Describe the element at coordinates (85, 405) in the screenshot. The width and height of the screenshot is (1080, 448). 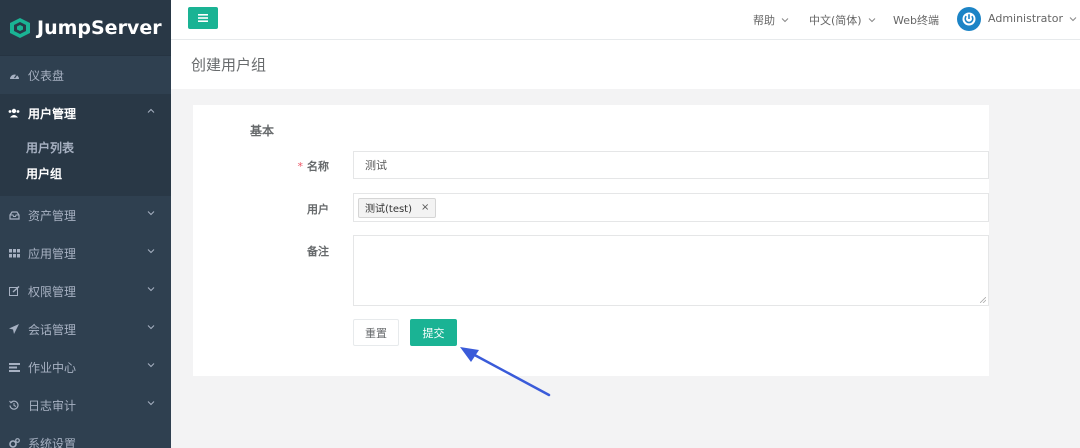
I see `sidebar-item-audit-logs: 日志审计` at that location.